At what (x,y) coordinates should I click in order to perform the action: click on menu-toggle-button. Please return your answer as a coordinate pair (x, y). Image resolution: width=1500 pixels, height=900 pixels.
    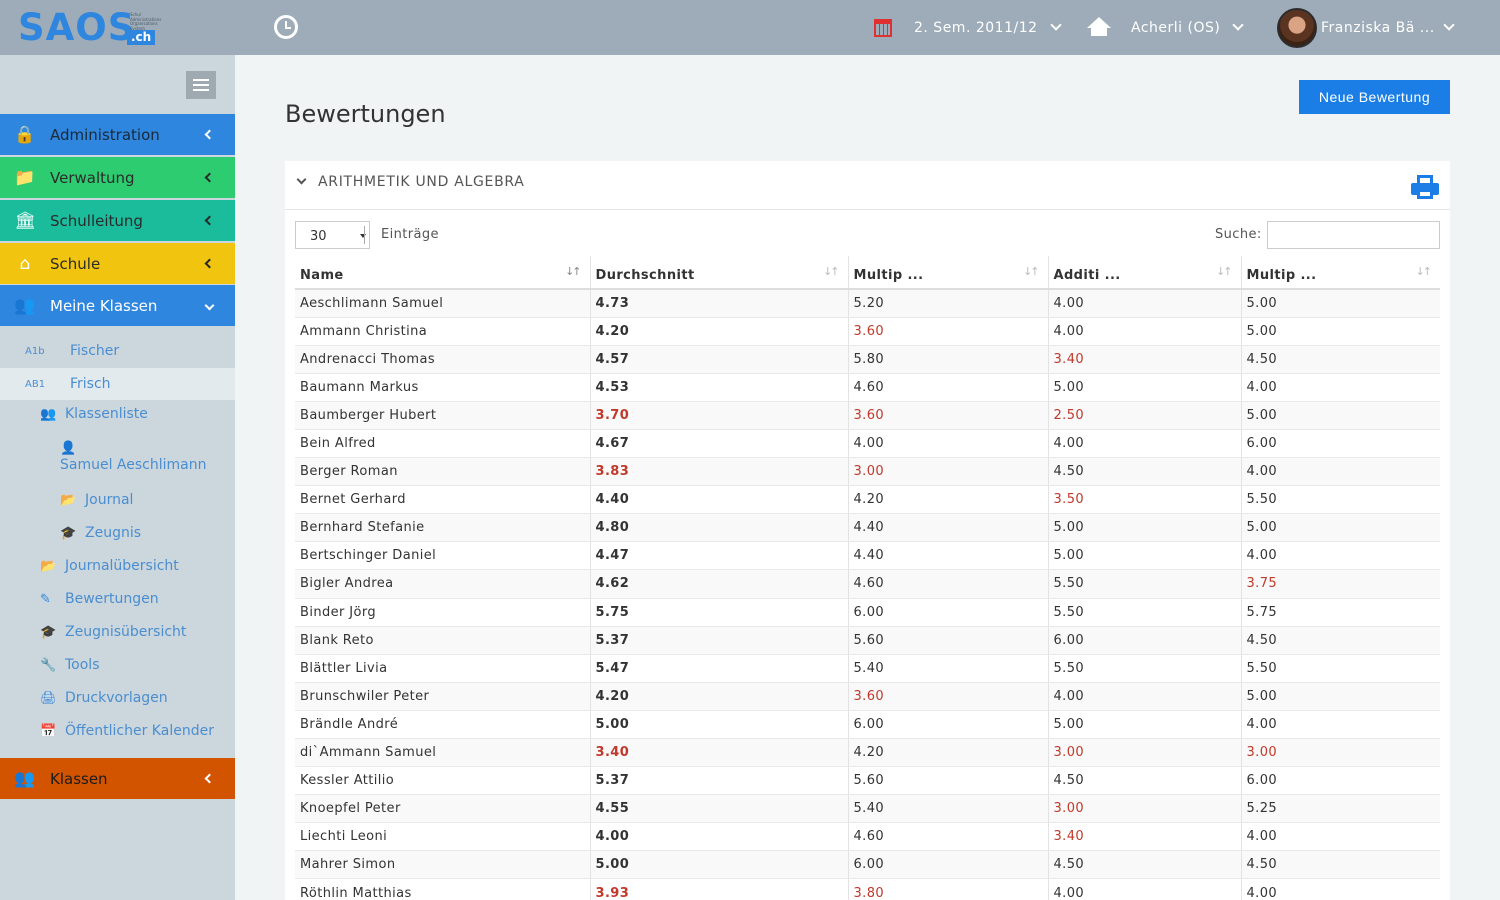
    Looking at the image, I should click on (201, 85).